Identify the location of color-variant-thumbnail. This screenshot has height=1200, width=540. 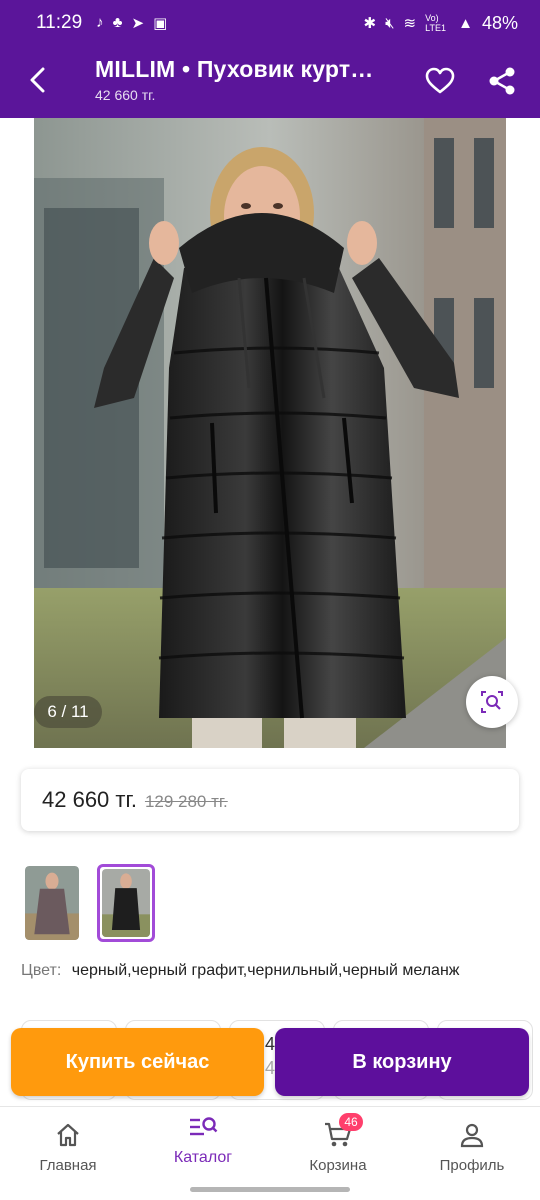
(52, 903).